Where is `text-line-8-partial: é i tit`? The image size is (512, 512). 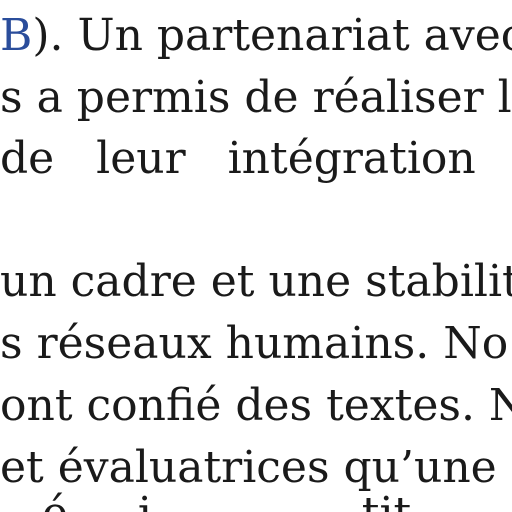
text-line-8-partial: é i tit is located at coordinates (205, 502).